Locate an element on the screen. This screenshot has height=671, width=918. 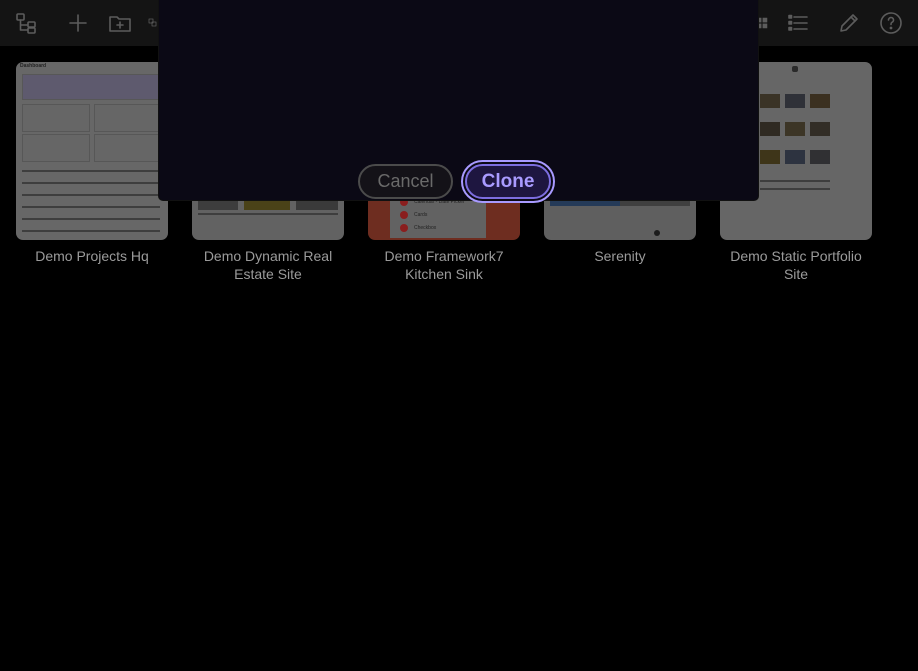
dashboard-preview: Dashboard is located at coordinates (92, 151).